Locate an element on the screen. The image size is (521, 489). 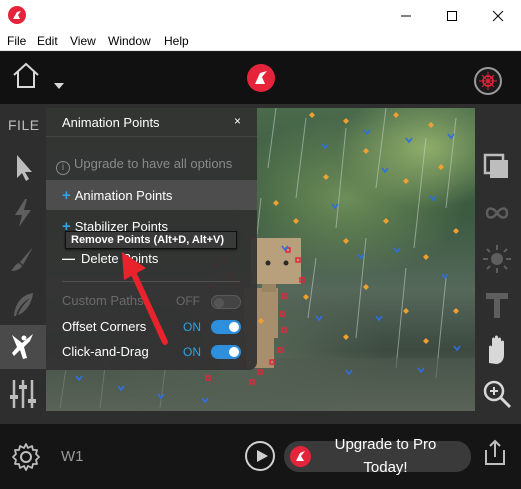
offset-corners-toggle is located at coordinates (226, 327).